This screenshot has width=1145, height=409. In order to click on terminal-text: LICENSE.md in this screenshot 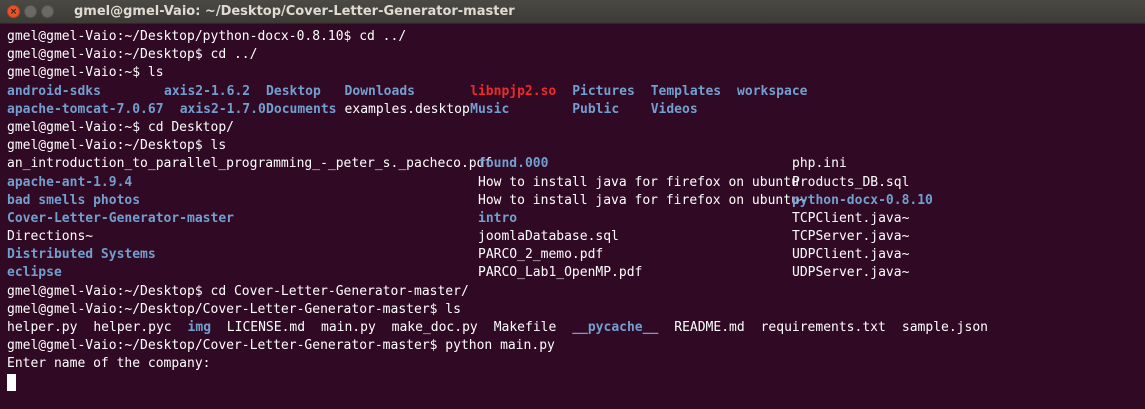, I will do `click(266, 327)`.